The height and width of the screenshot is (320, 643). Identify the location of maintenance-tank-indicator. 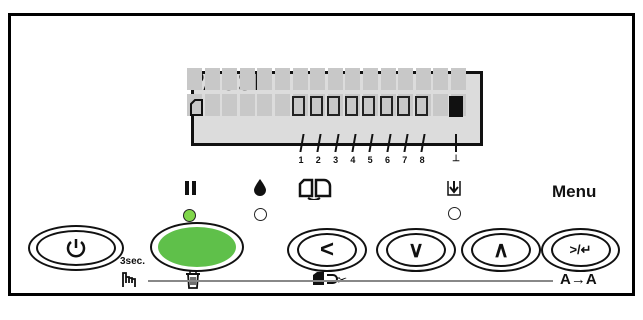
(456, 106).